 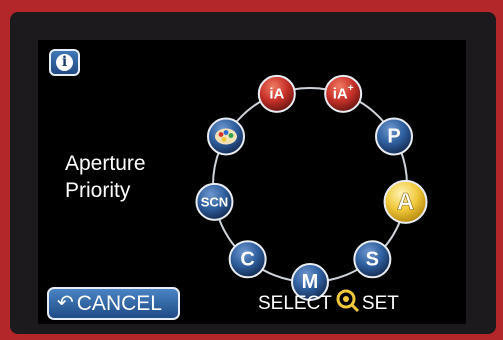 I want to click on mode-label-c: C, so click(x=247, y=259).